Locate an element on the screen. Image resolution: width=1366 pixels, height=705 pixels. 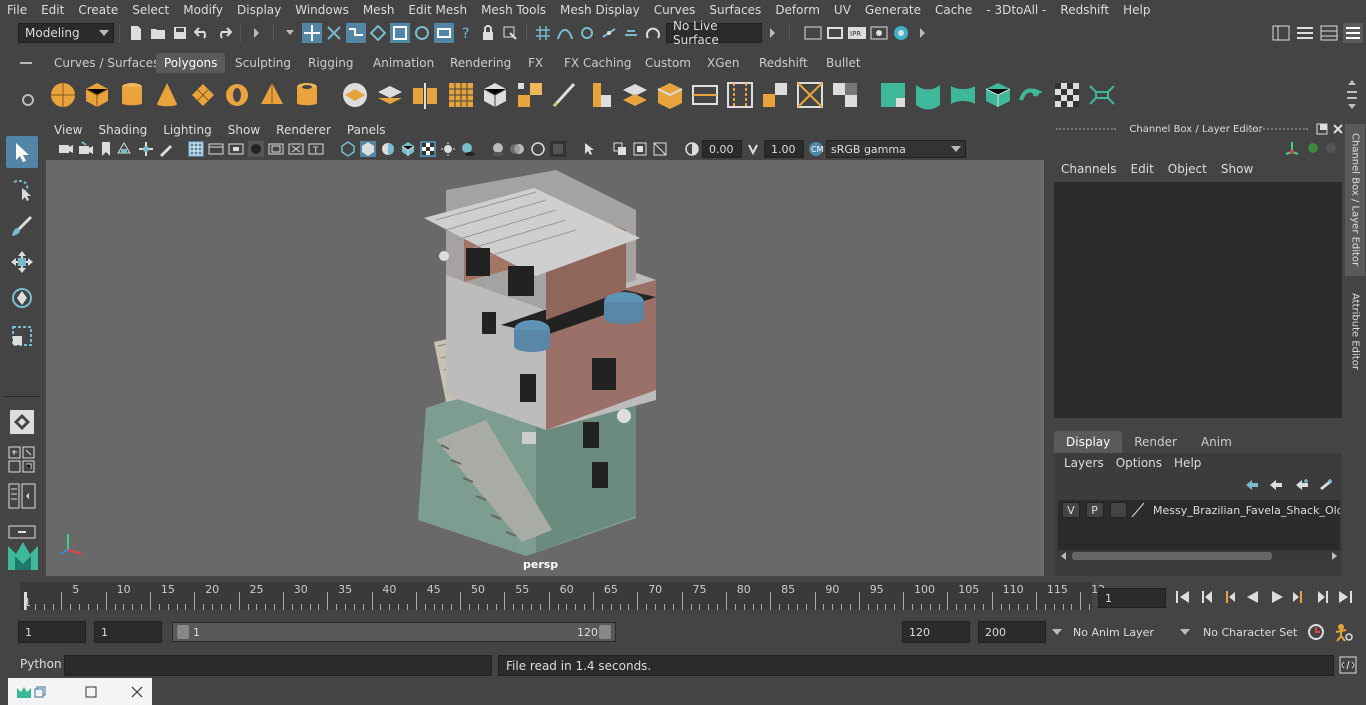
menu-mesh: Mesh is located at coordinates (379, 10).